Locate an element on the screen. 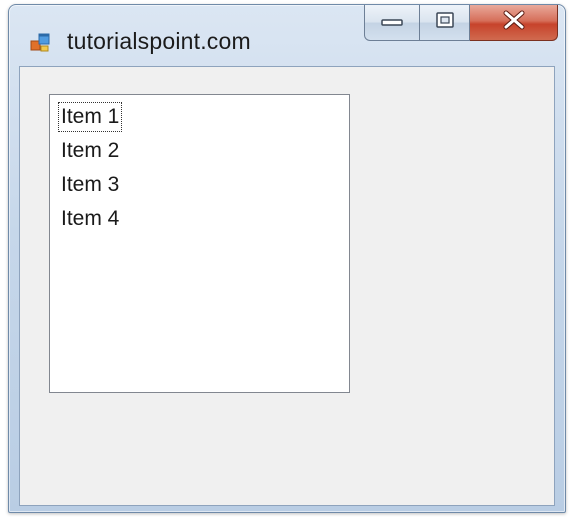 This screenshot has height=517, width=571. list-item: Item 1 is located at coordinates (90, 117).